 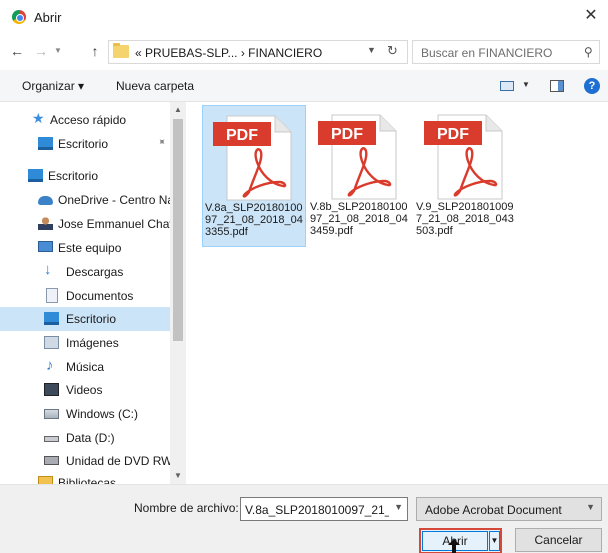 I want to click on sidebar-item-label: Música, so click(x=85, y=367).